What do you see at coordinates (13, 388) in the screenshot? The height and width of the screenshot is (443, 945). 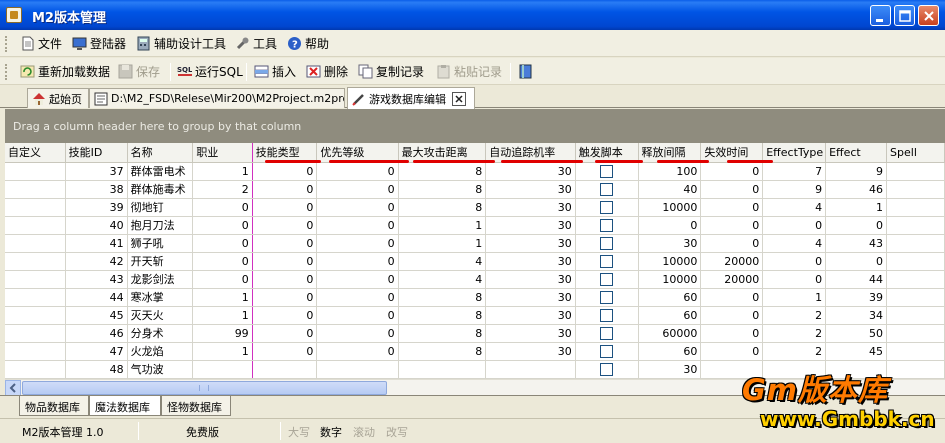 I see `scroll-left-button` at bounding box center [13, 388].